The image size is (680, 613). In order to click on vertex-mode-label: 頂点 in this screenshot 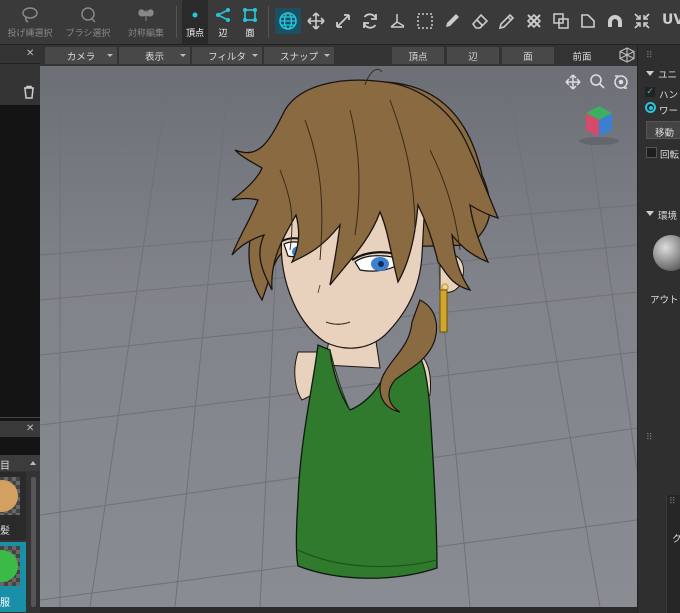, I will do `click(194, 34)`.